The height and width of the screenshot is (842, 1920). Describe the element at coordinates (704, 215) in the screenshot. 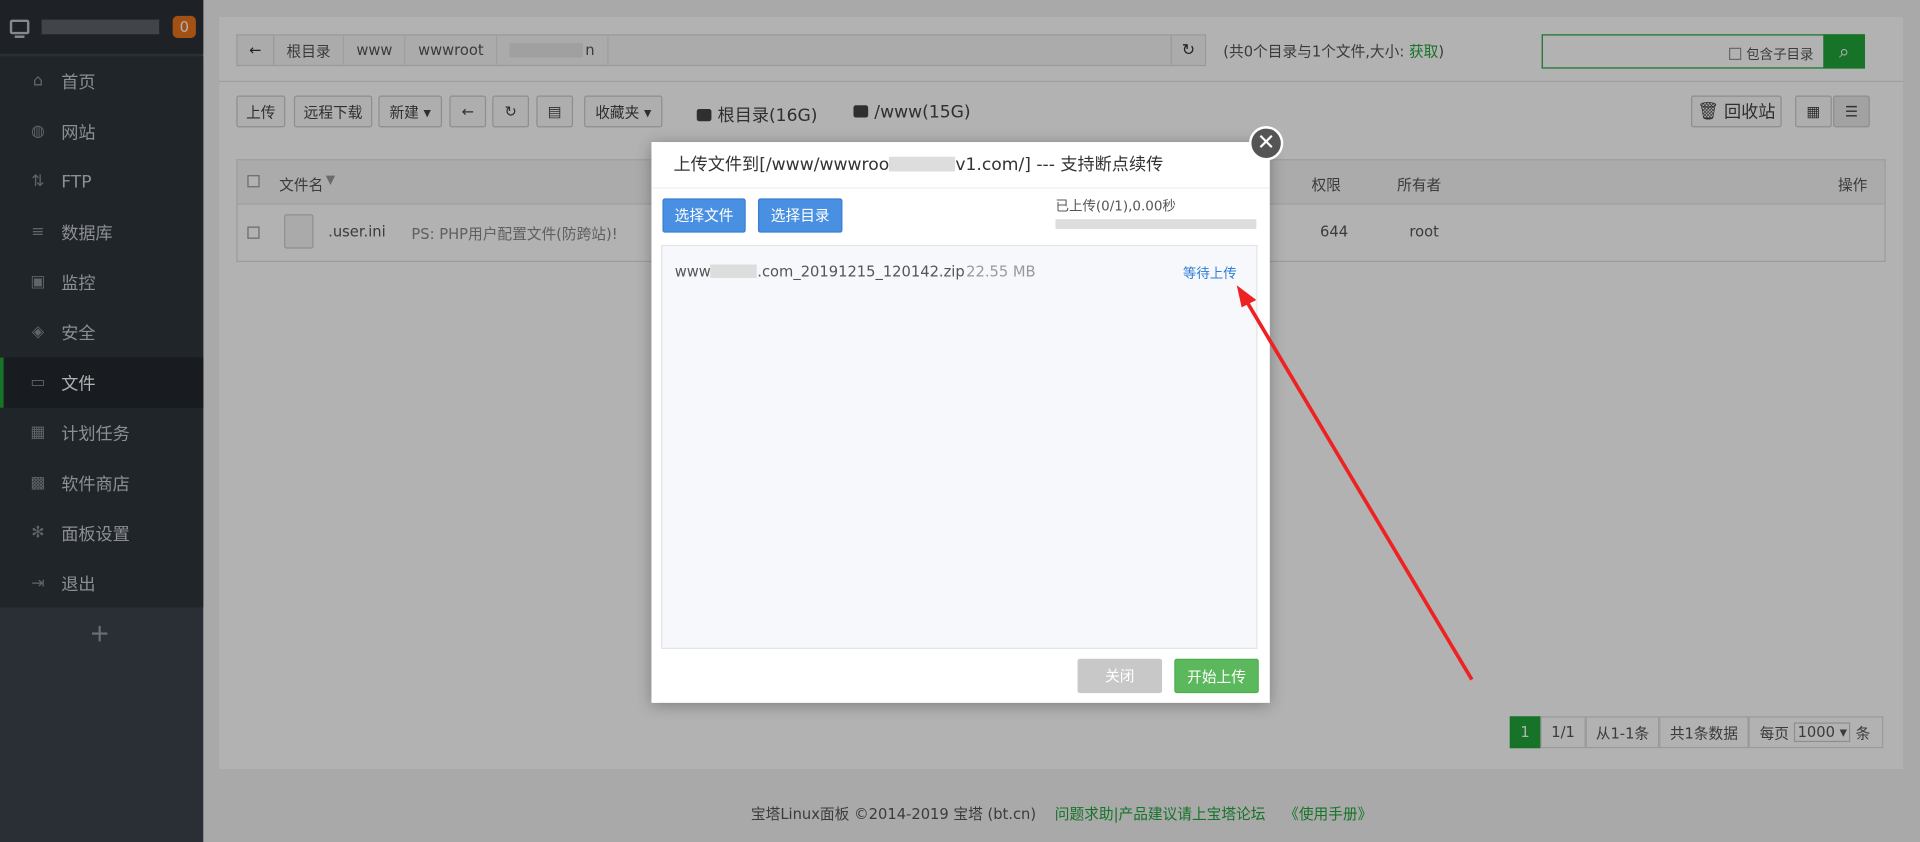

I see `select-file-button: 选择文件` at that location.